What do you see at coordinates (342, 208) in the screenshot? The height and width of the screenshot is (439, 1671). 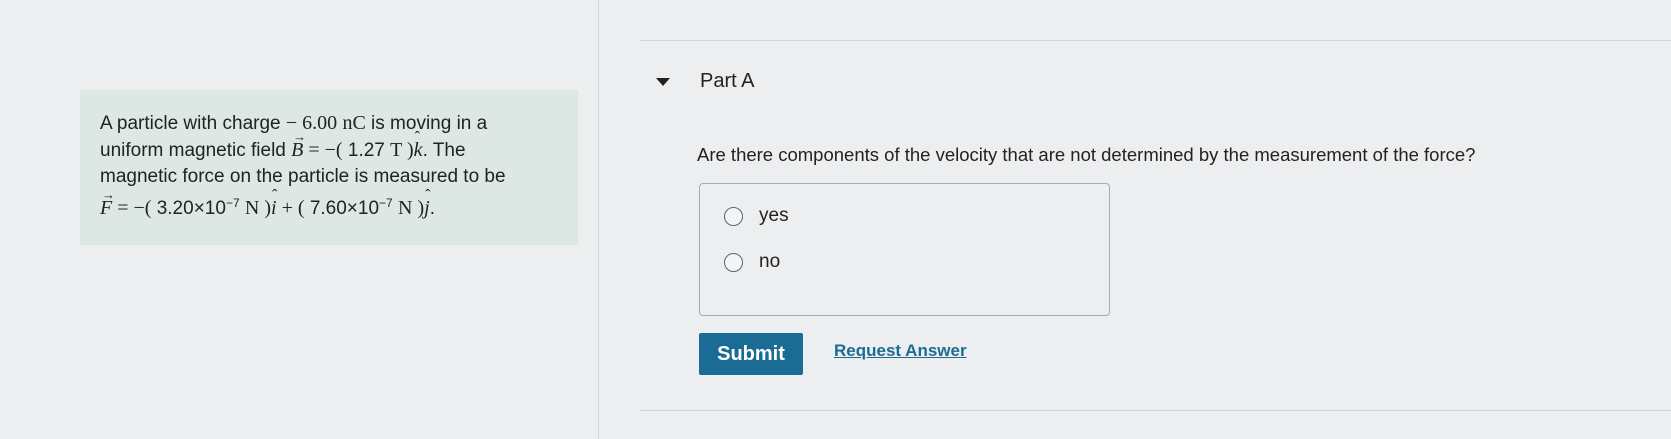 I see `force-y-value: 7.60×10` at bounding box center [342, 208].